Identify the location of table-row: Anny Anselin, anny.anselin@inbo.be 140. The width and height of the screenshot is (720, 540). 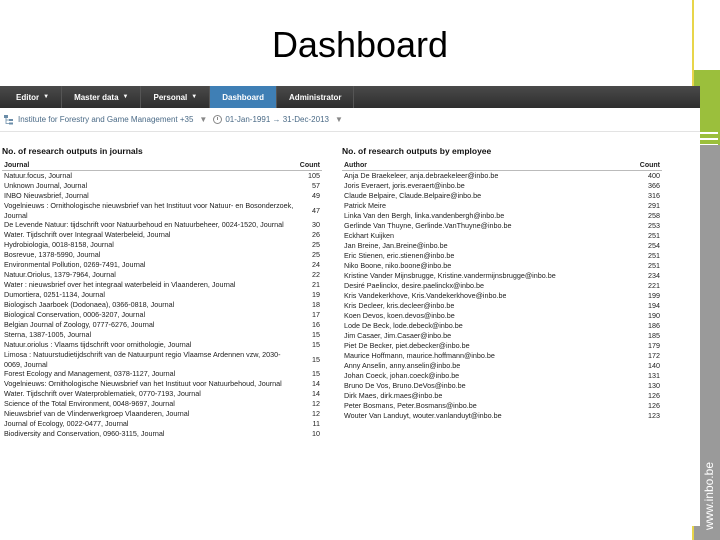
(502, 366).